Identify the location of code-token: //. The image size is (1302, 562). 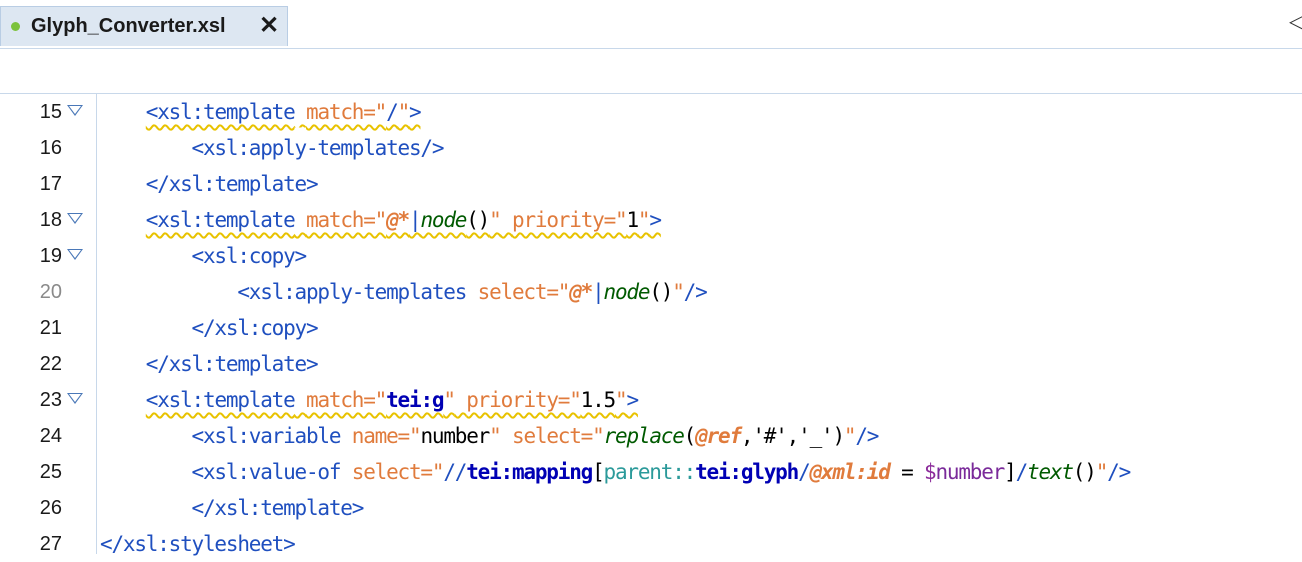
(455, 472).